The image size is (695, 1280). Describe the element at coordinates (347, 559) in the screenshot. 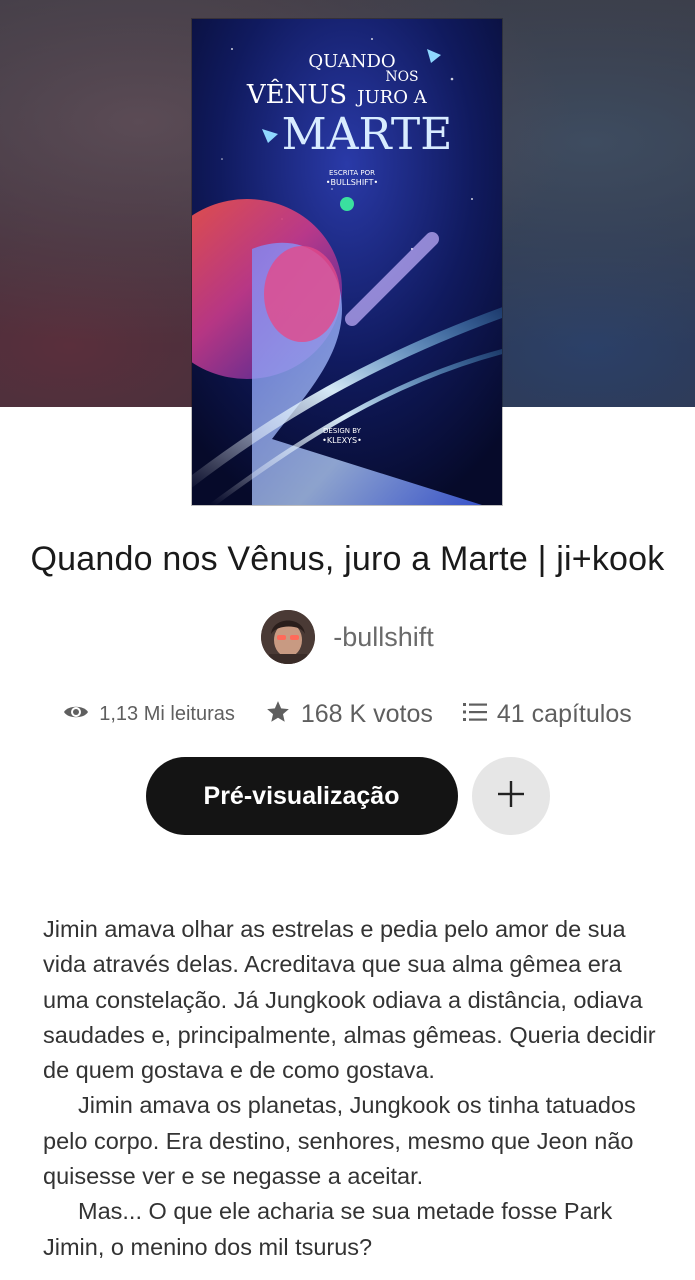

I see `story-title: Quando nos Vênus, juro a Marte | ji+kook` at that location.